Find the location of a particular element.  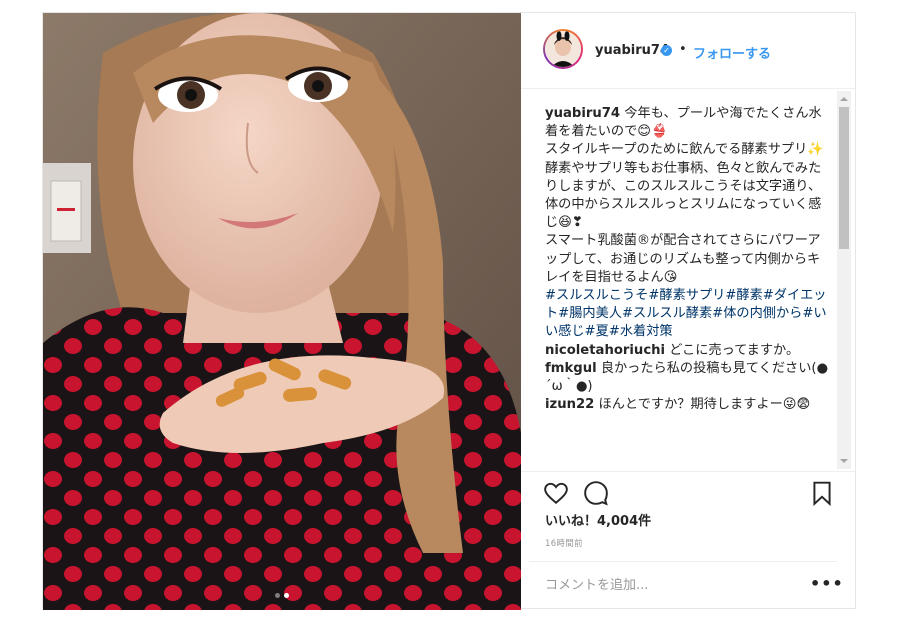

add-comment-section: ••• is located at coordinates (686, 584).